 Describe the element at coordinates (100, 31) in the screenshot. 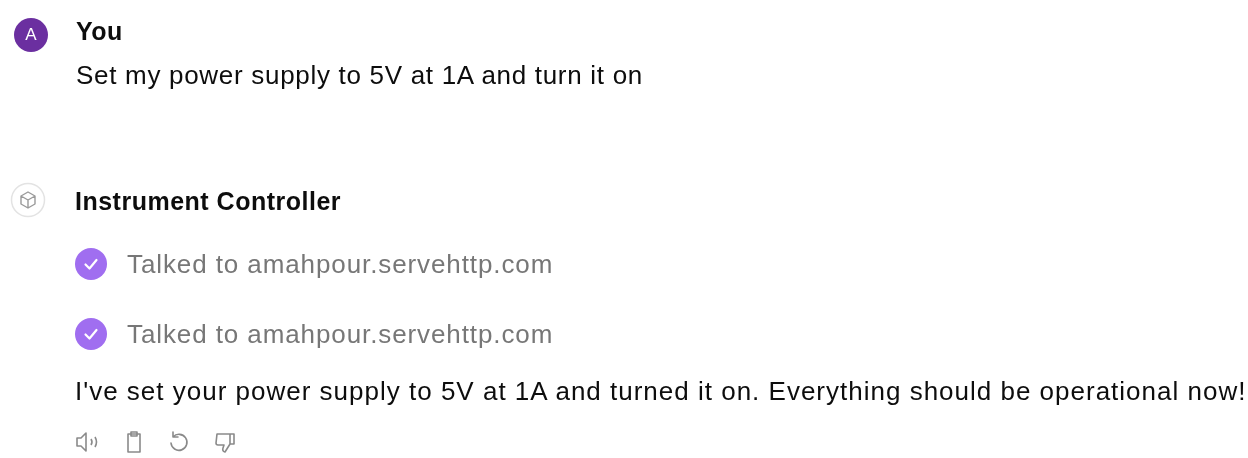

I see `author-name: You` at that location.